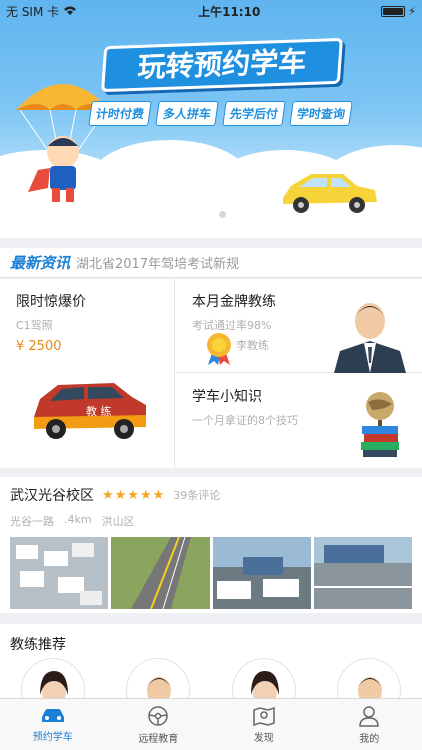 The height and width of the screenshot is (750, 422). Describe the element at coordinates (369, 716) in the screenshot. I see `person-icon` at that location.